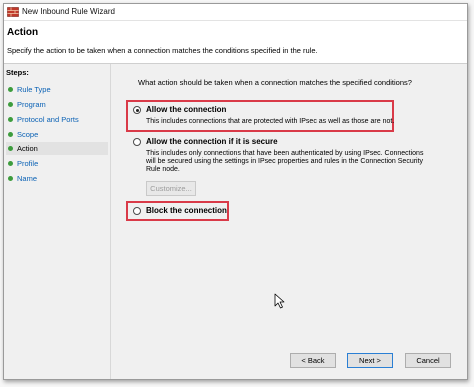  What do you see at coordinates (68, 11) in the screenshot?
I see `window-title: New Inbound Rule Wizard` at bounding box center [68, 11].